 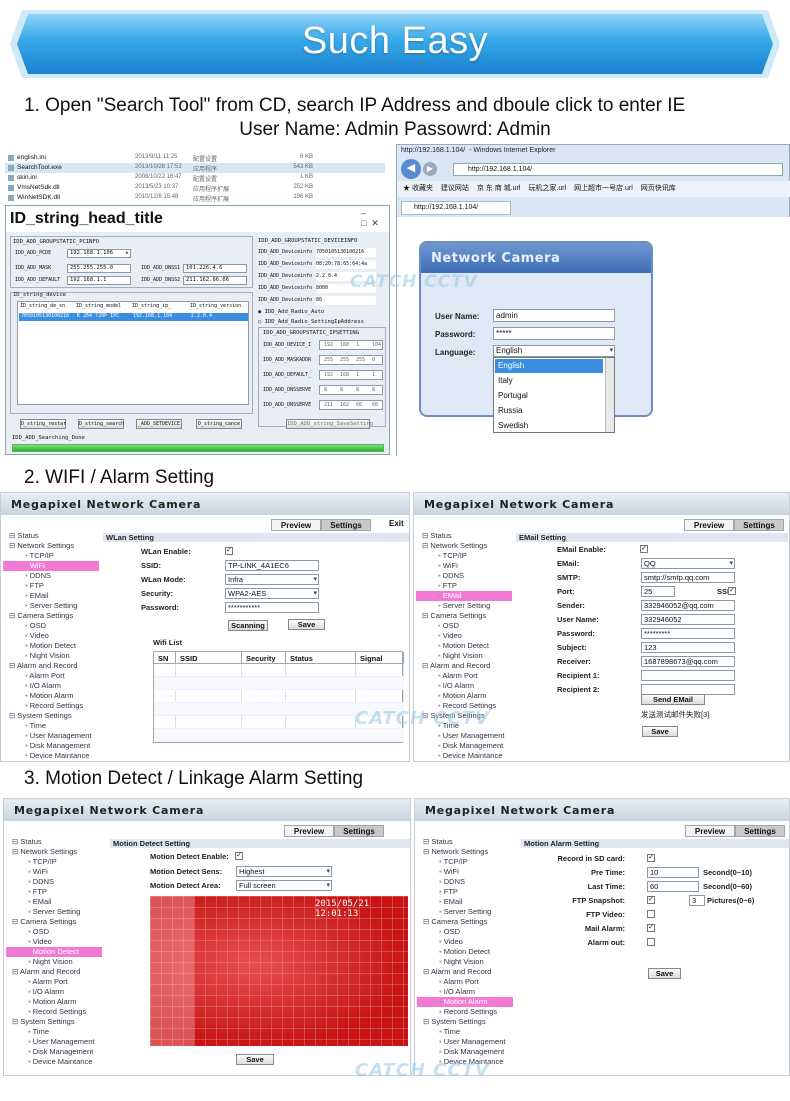 I want to click on language-option: English, so click(x=549, y=366).